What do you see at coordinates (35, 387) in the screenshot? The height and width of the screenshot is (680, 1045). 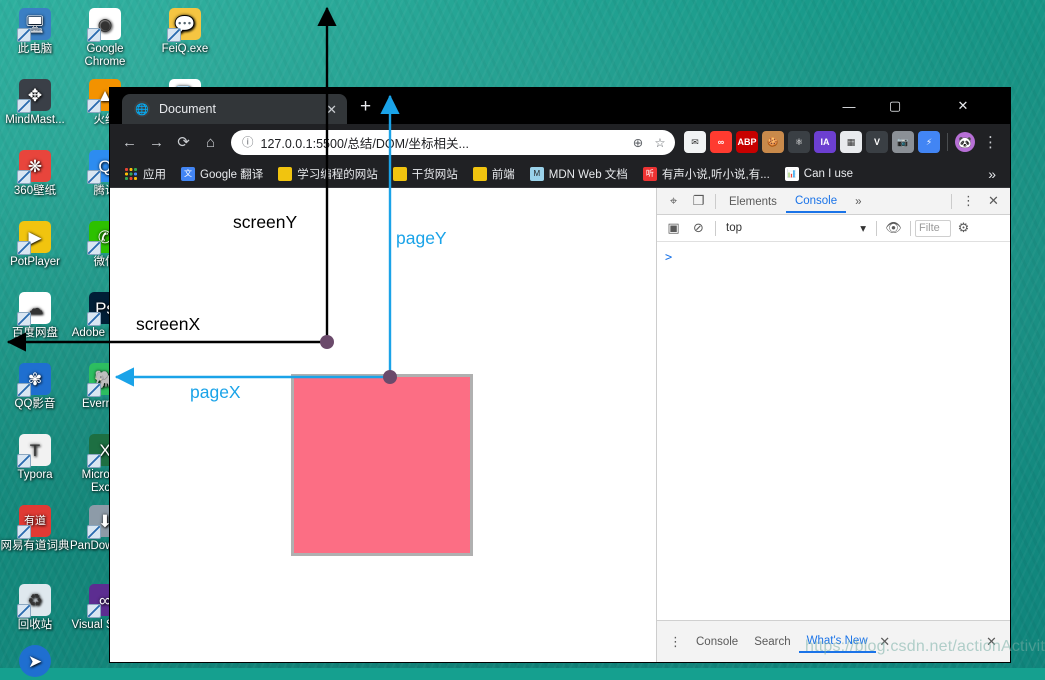 I see `desktop-icon-qq-player: ✾ QQ影音` at bounding box center [35, 387].